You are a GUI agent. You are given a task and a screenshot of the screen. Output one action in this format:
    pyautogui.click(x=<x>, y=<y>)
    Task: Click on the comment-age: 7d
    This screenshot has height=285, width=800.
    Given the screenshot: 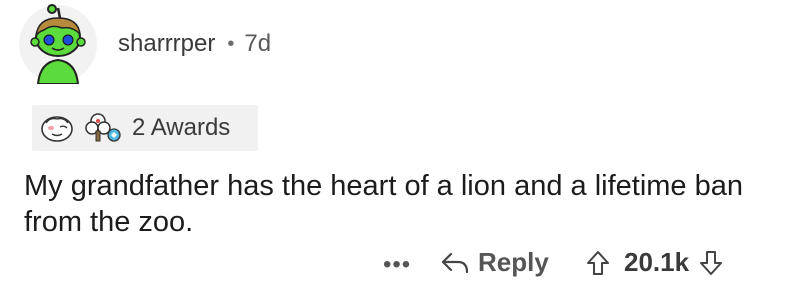 What is the action you would take?
    pyautogui.click(x=258, y=43)
    